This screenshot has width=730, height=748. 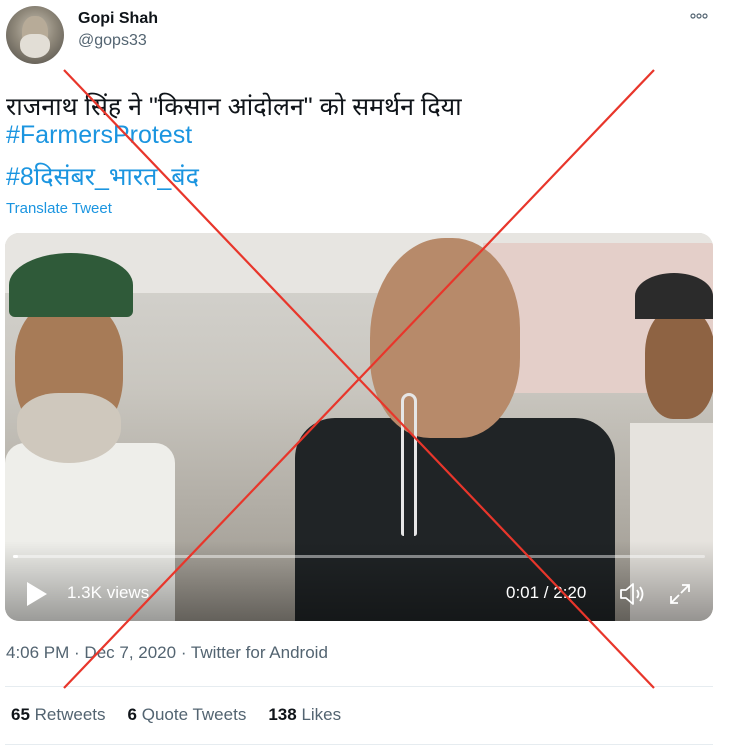 I want to click on avatar, so click(x=35, y=35).